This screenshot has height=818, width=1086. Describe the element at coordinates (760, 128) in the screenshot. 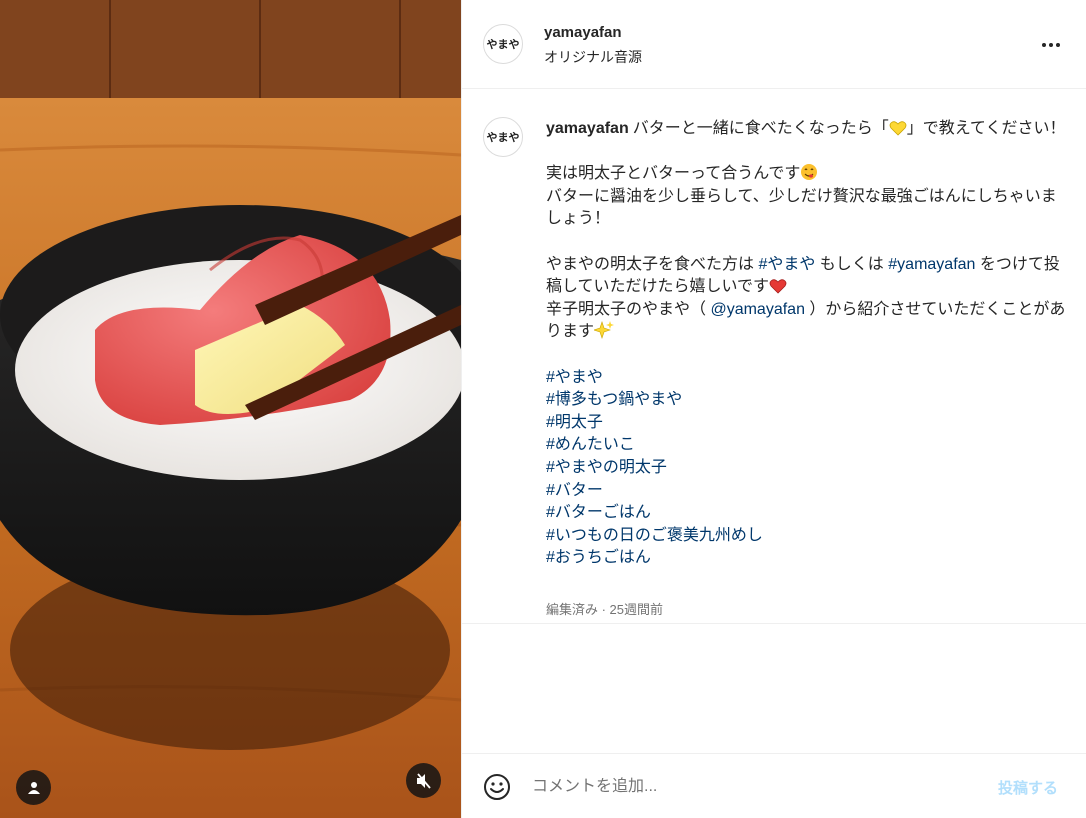

I see `caption-line: バターと一緒に食べたくなったら「` at that location.